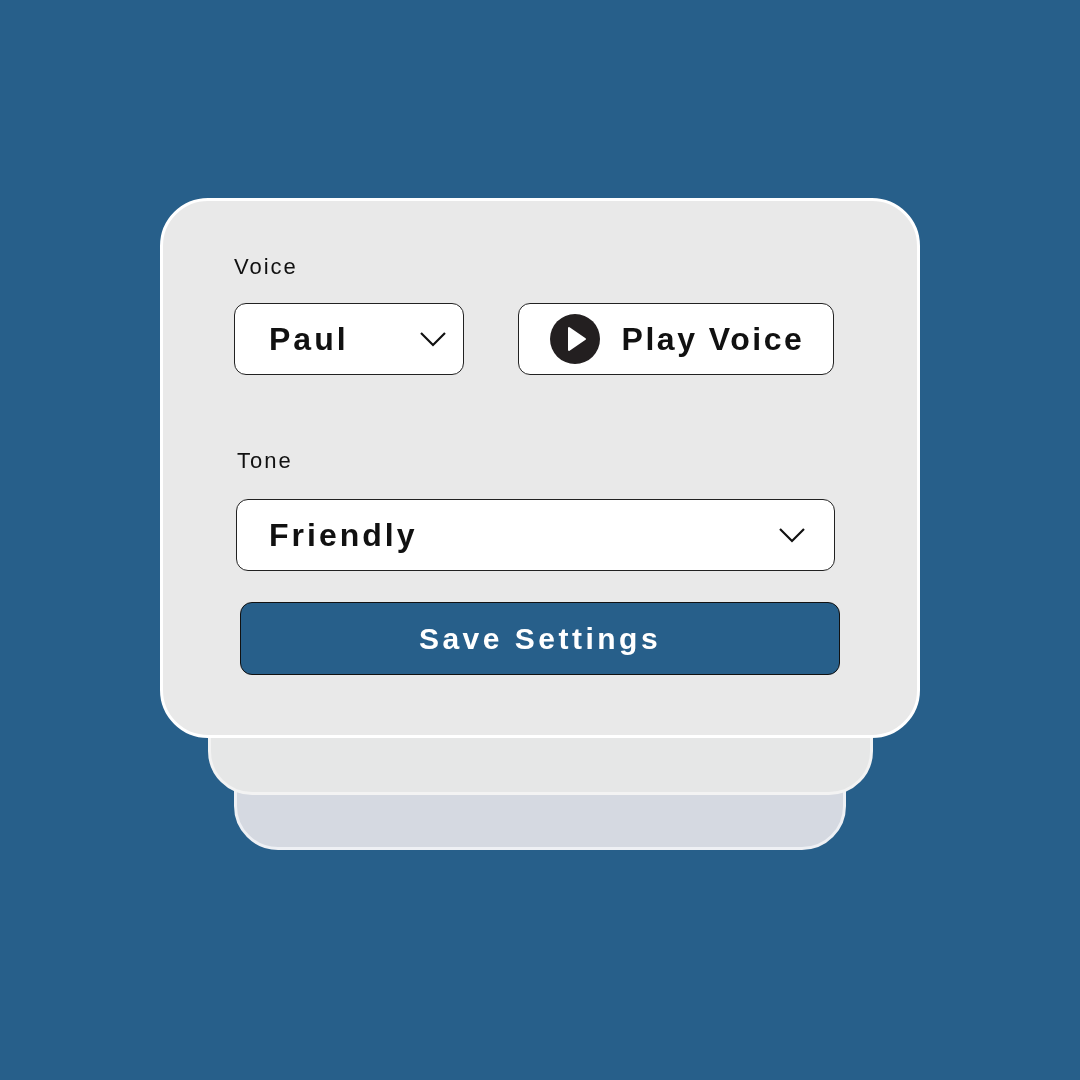 The width and height of the screenshot is (1080, 1080). I want to click on voice-dropdown: Paul, so click(349, 339).